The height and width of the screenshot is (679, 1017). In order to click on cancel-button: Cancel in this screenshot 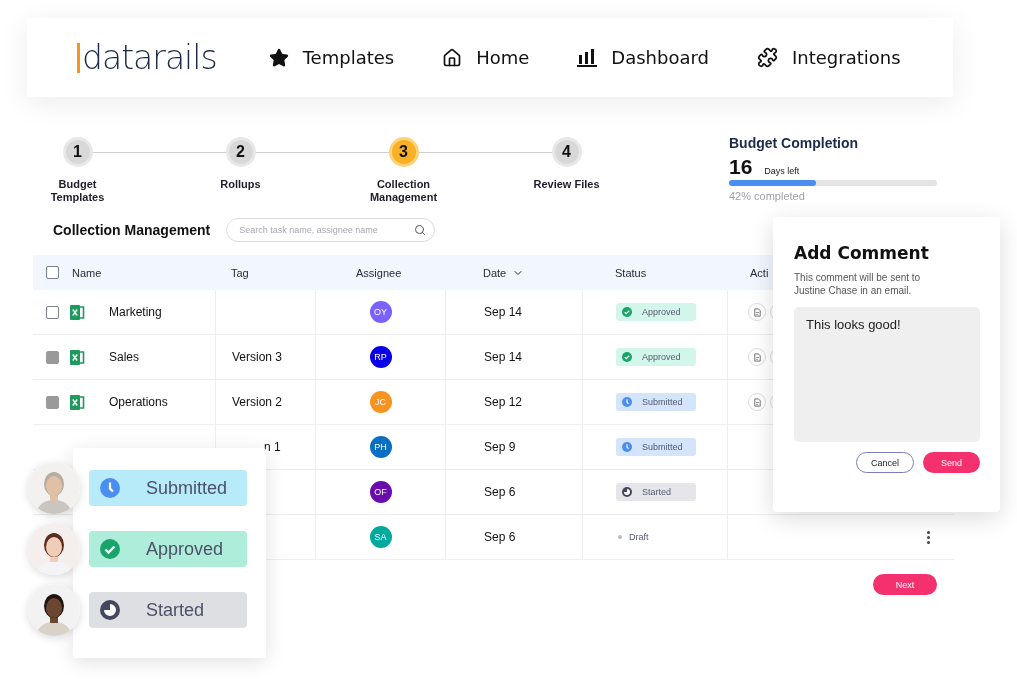, I will do `click(885, 462)`.